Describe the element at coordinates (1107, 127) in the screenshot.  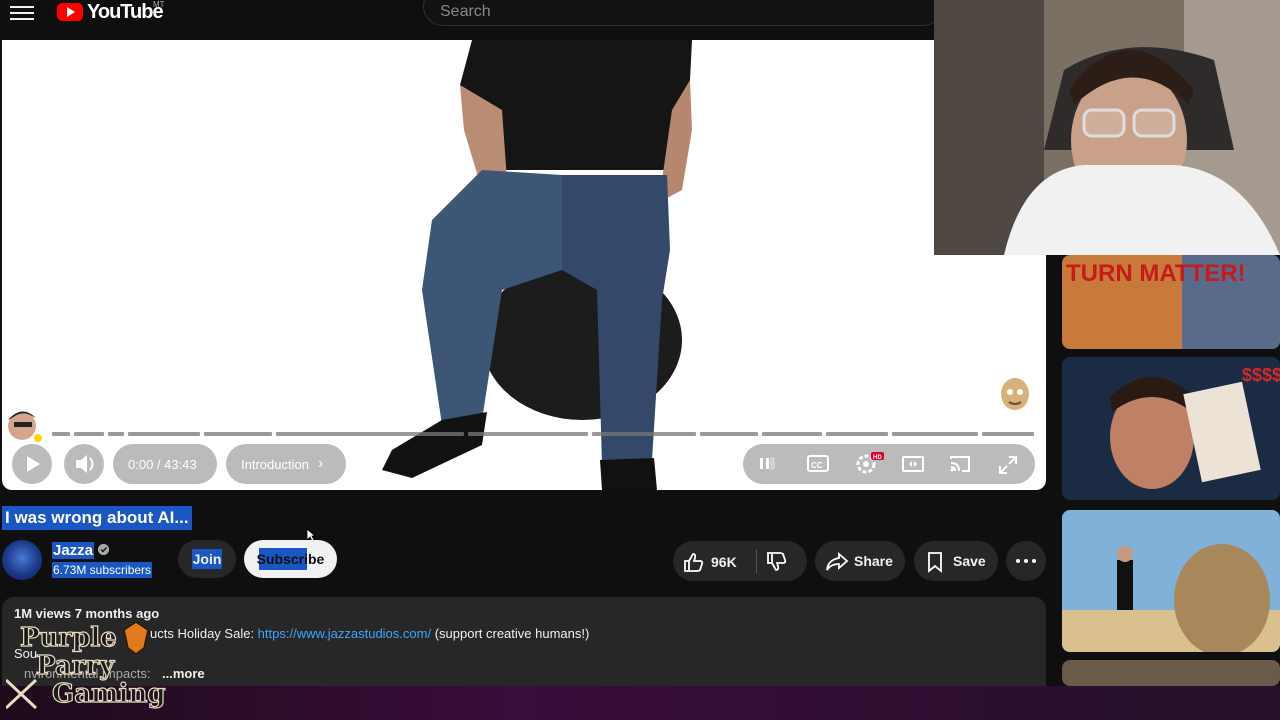
I see `webcam-overlay` at that location.